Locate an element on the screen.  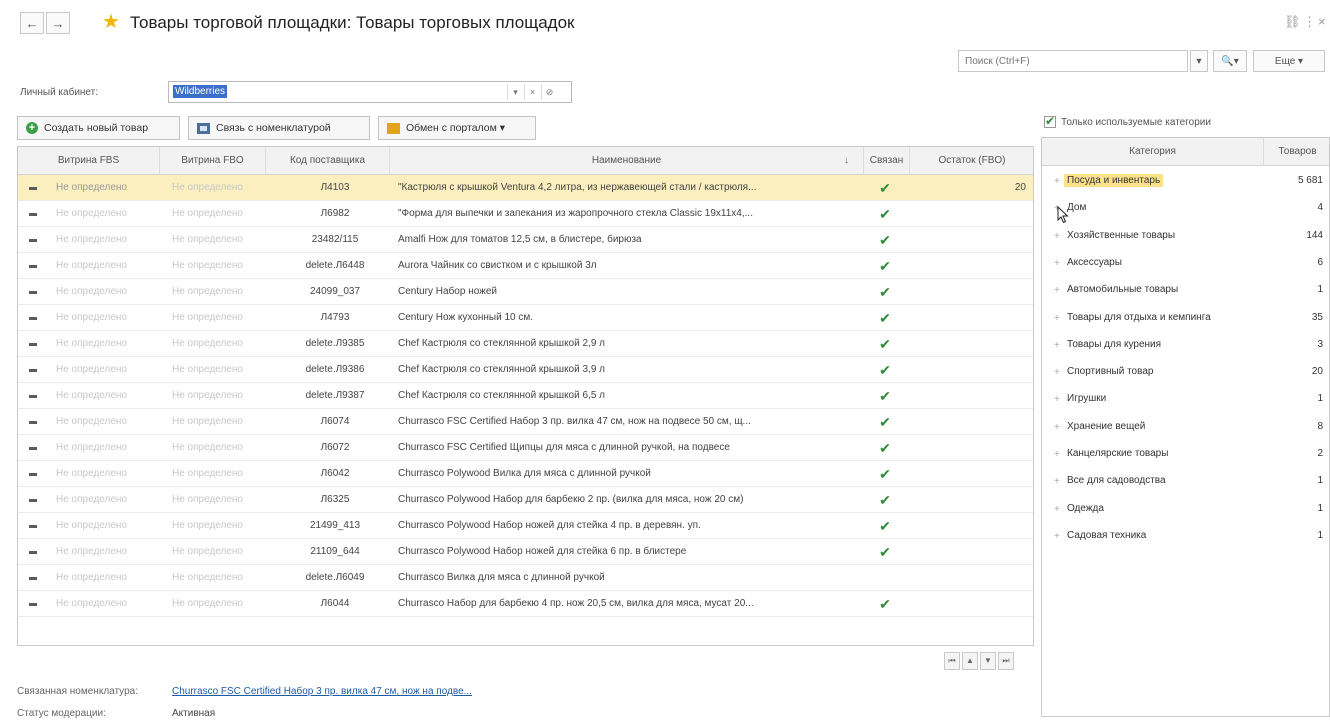
more-icon: ⋮ is located at coordinates (1309, 22).